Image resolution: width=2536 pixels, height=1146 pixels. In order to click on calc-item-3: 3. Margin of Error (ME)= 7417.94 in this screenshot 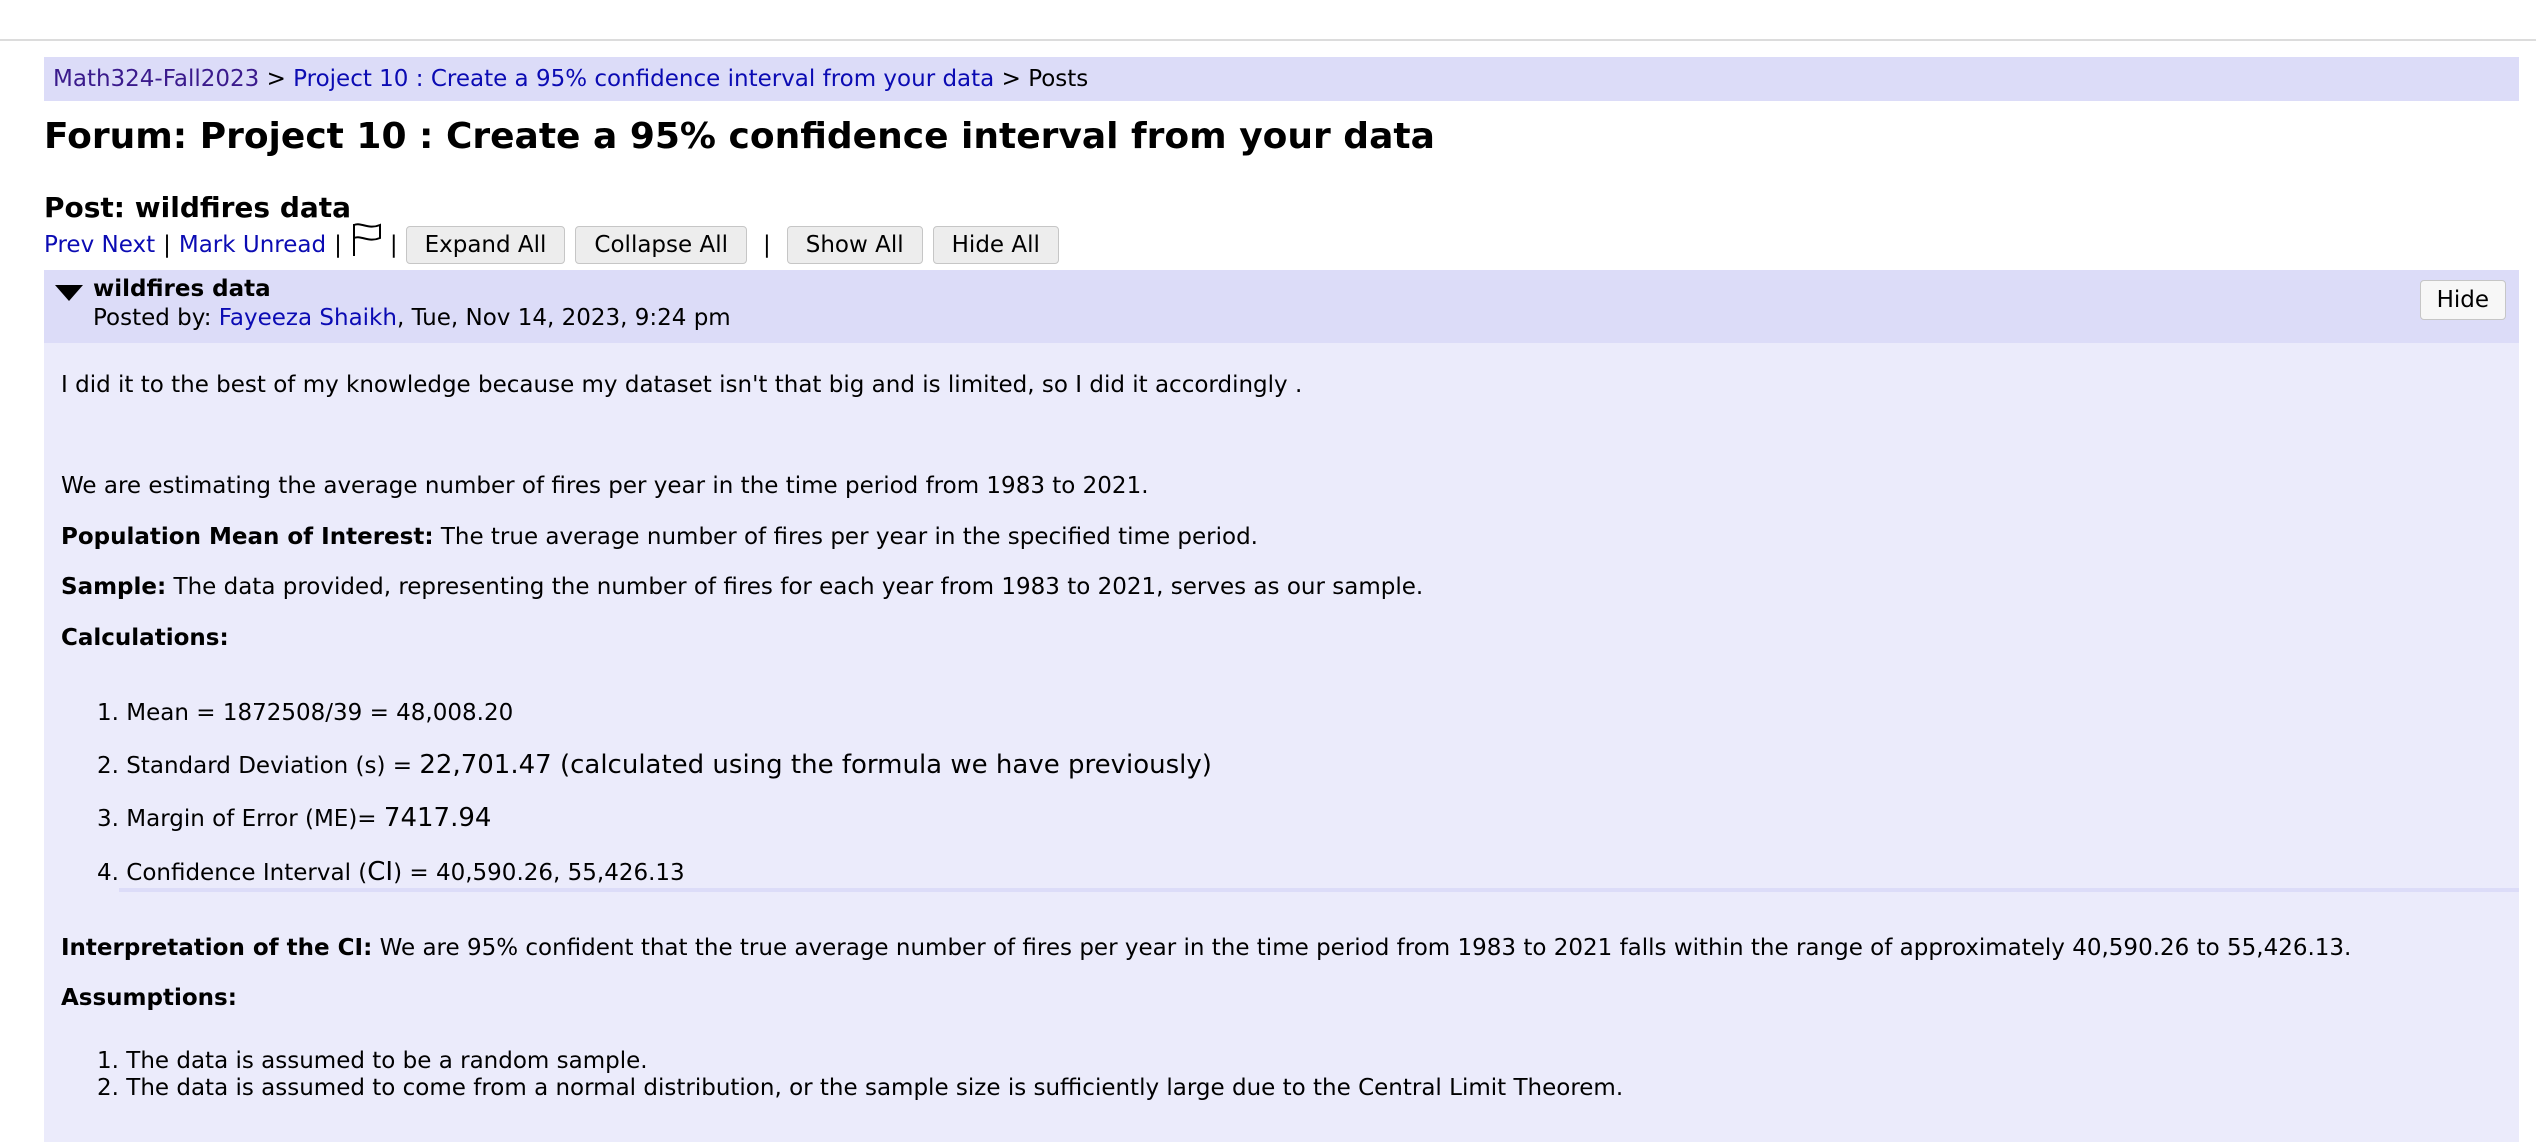, I will do `click(294, 818)`.